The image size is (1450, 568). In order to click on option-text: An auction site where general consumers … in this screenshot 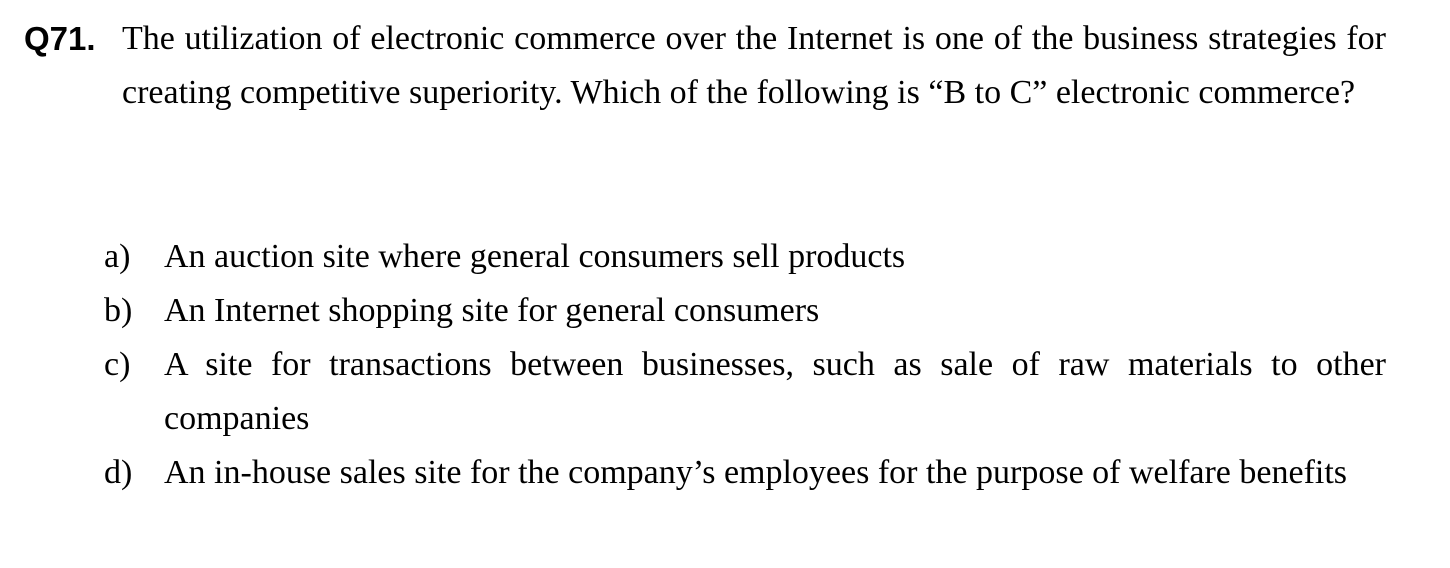, I will do `click(535, 256)`.